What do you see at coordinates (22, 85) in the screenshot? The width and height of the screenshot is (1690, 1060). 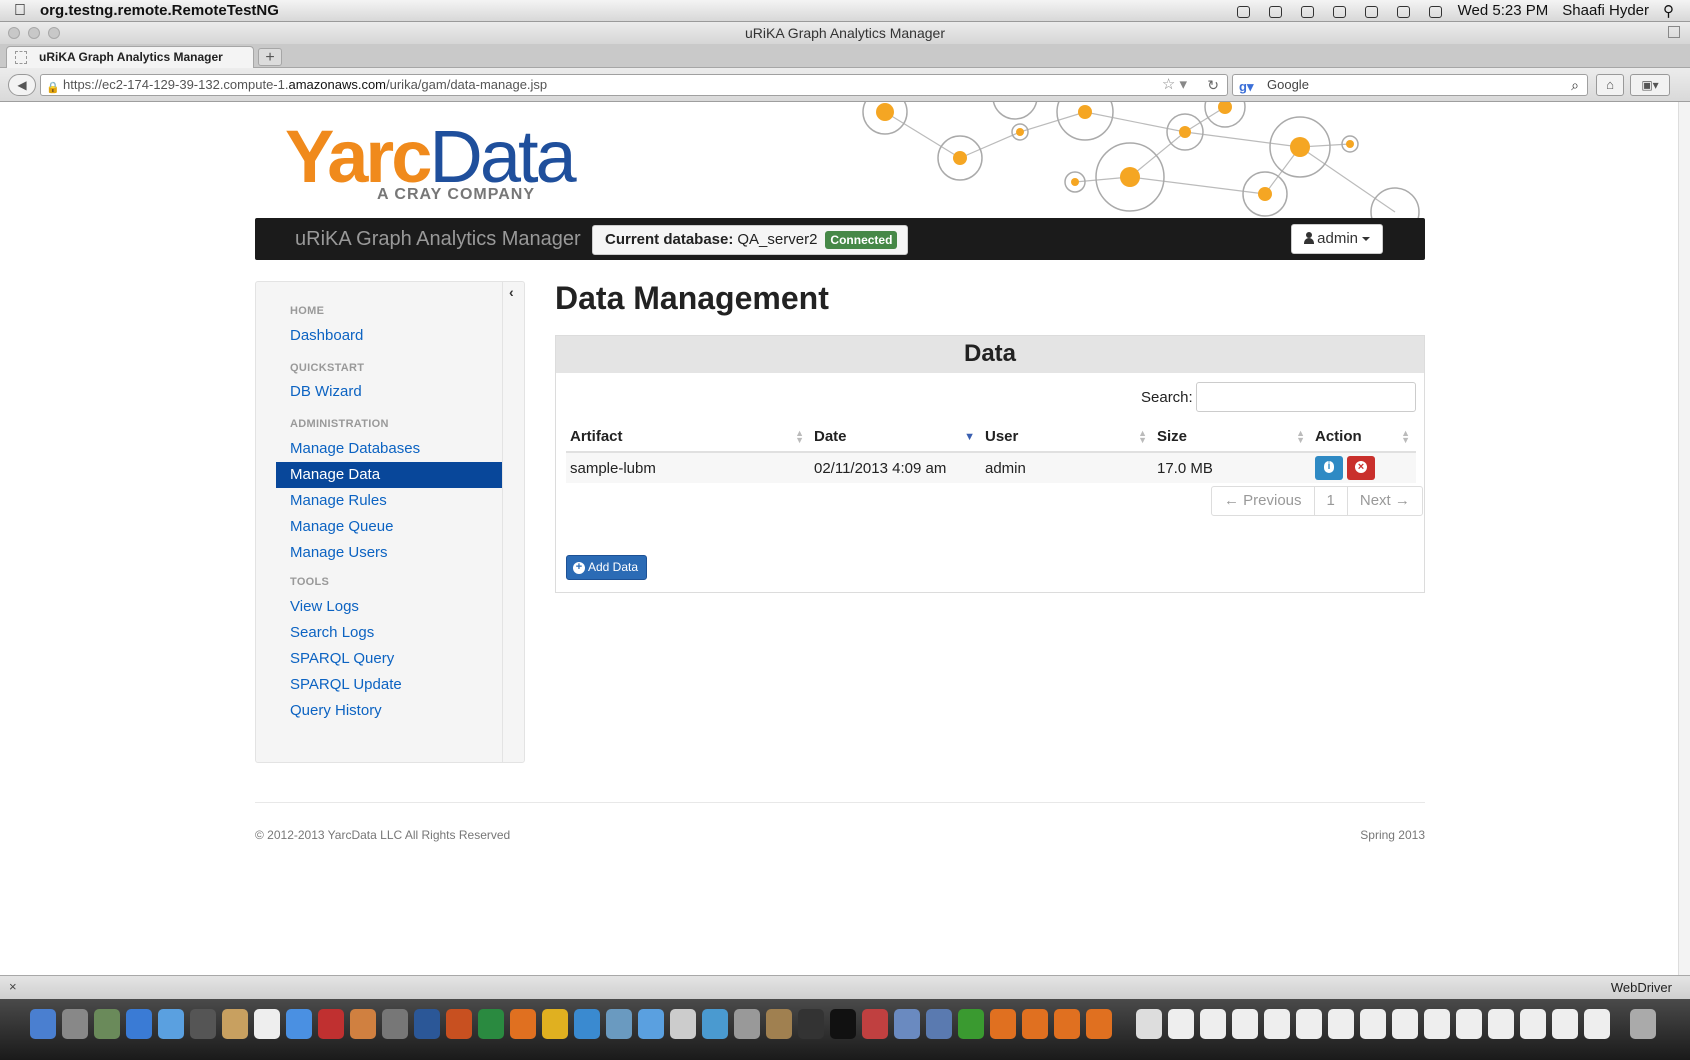 I see `back-button: ◀` at bounding box center [22, 85].